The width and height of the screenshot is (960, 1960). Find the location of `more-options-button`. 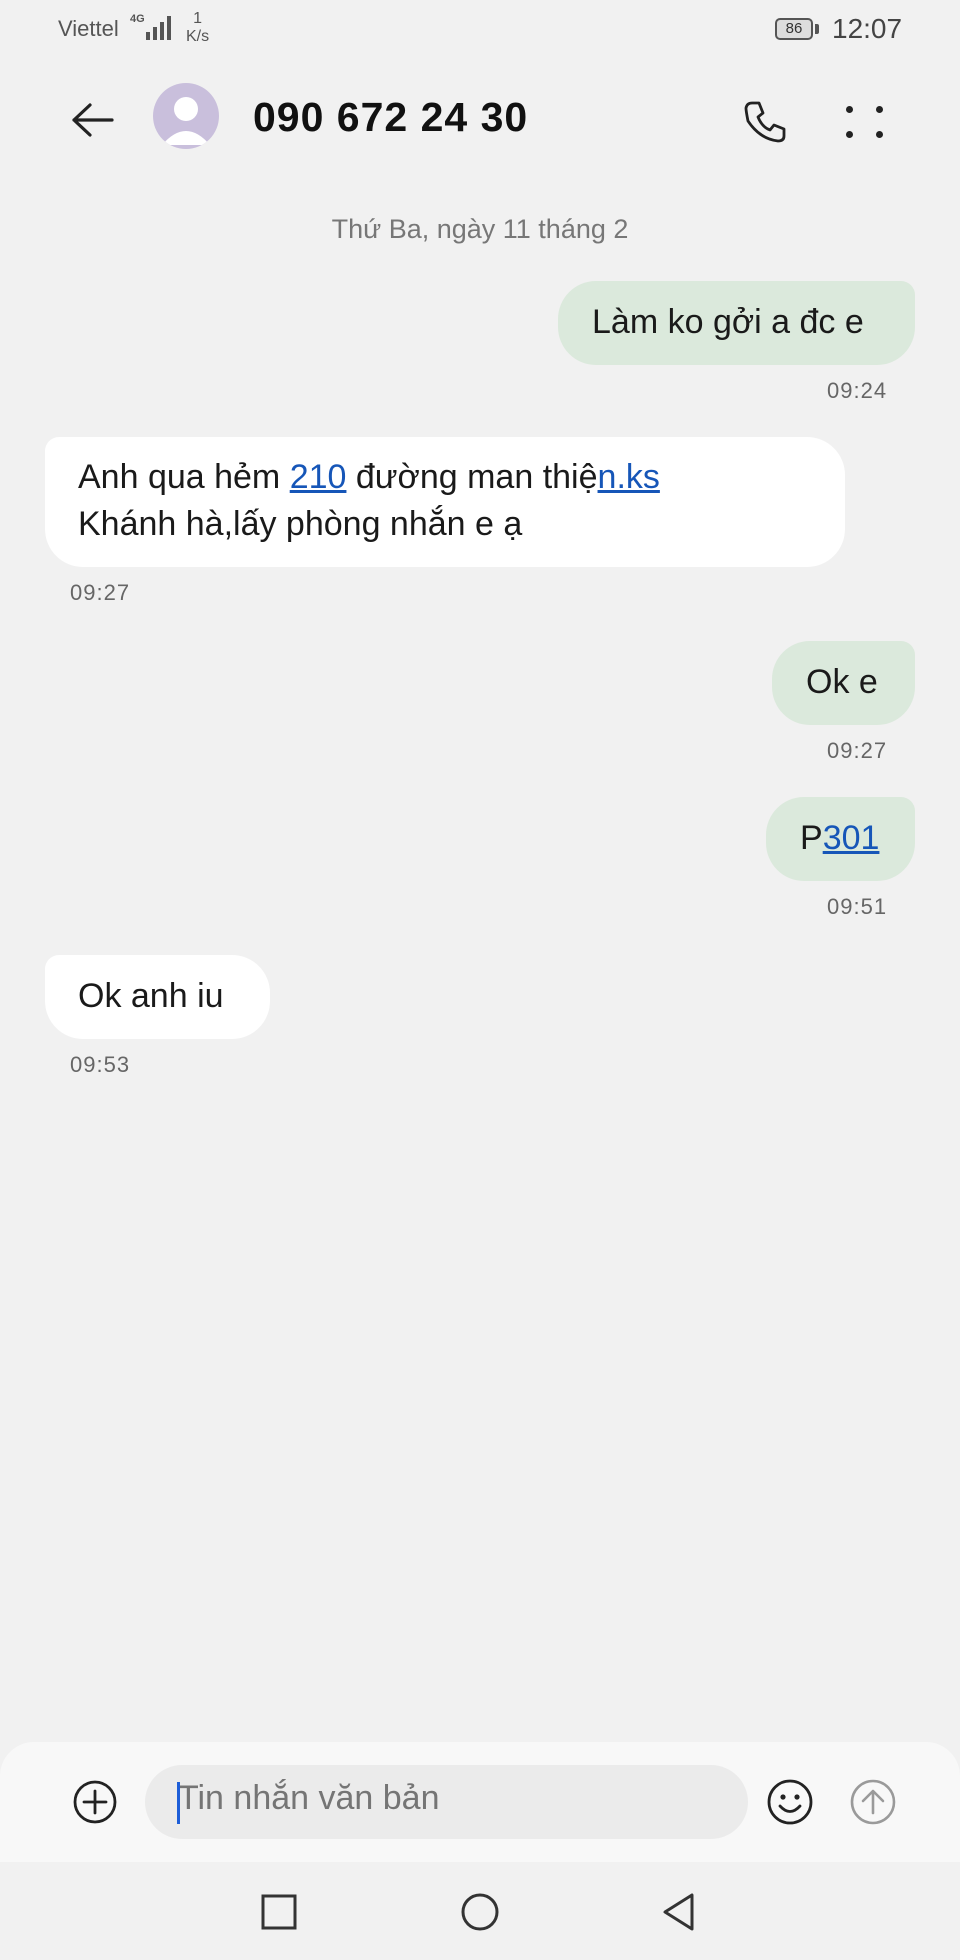

more-options-button is located at coordinates (865, 122).